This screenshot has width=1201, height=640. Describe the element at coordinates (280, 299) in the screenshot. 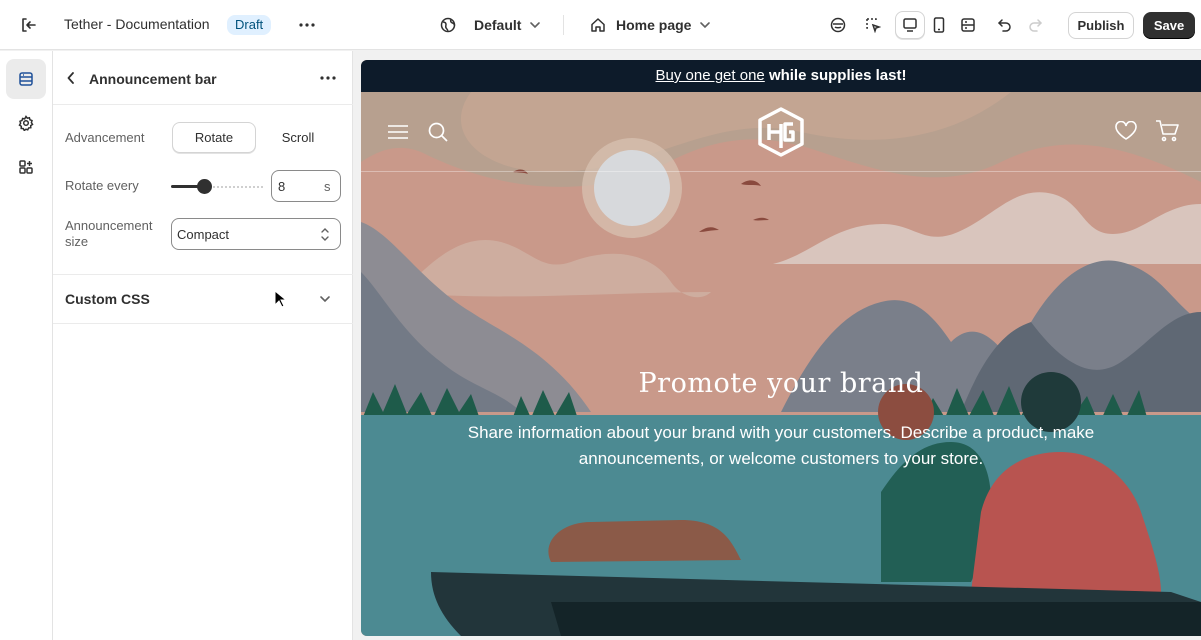

I see `mouse-cursor-icon` at that location.